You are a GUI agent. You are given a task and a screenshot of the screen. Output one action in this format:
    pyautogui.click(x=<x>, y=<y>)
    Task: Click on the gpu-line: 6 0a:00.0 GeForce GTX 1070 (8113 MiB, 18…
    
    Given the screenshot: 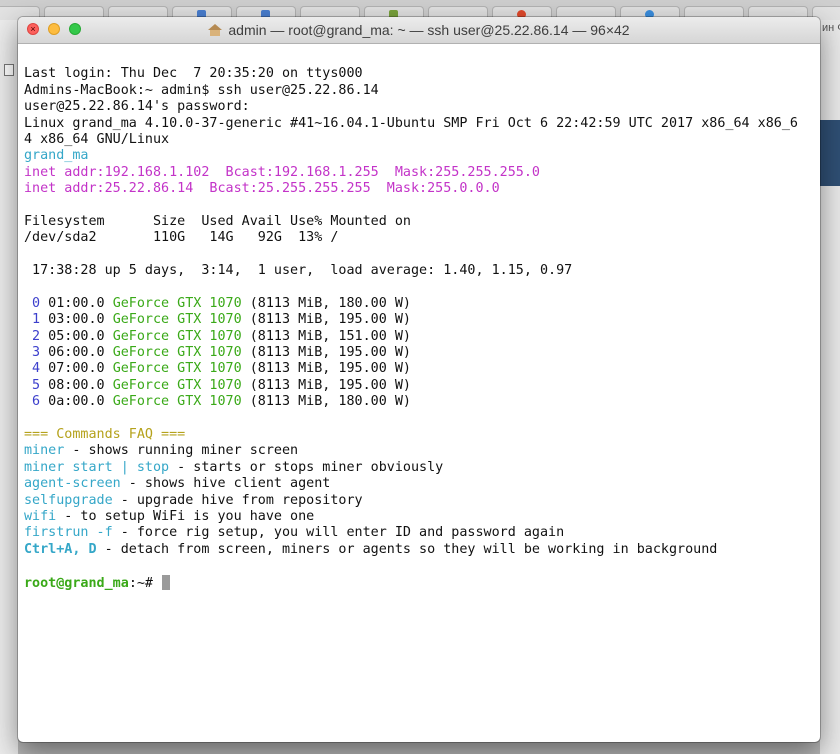 What is the action you would take?
    pyautogui.click(x=422, y=402)
    